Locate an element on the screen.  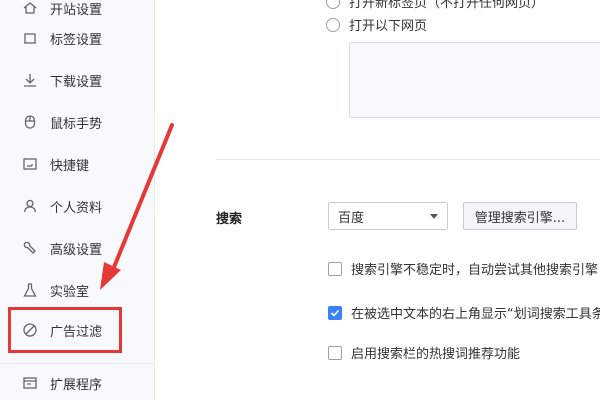
mouse-icon is located at coordinates (30, 122).